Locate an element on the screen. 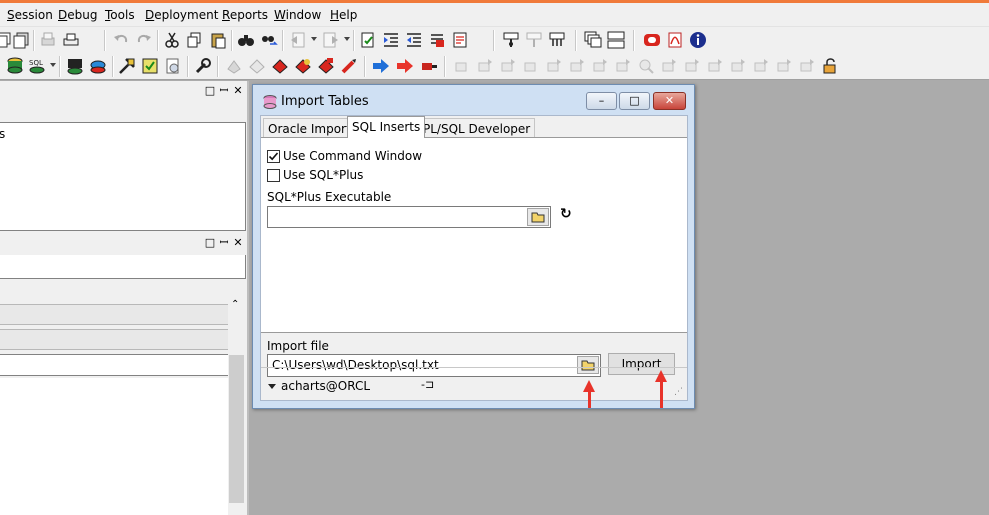 This screenshot has height=515, width=989. object-list: s is located at coordinates (123, 176).